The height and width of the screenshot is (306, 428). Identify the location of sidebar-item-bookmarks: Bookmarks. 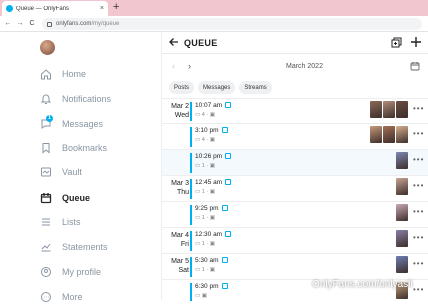
(73, 148).